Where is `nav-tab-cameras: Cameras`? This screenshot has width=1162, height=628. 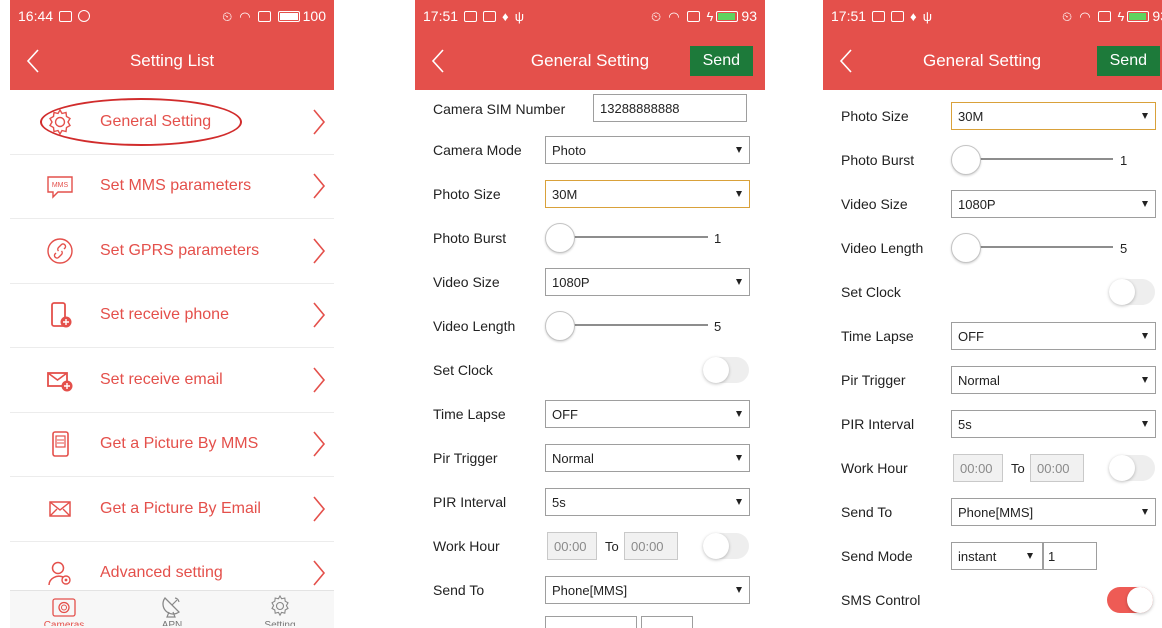 nav-tab-cameras: Cameras is located at coordinates (64, 609).